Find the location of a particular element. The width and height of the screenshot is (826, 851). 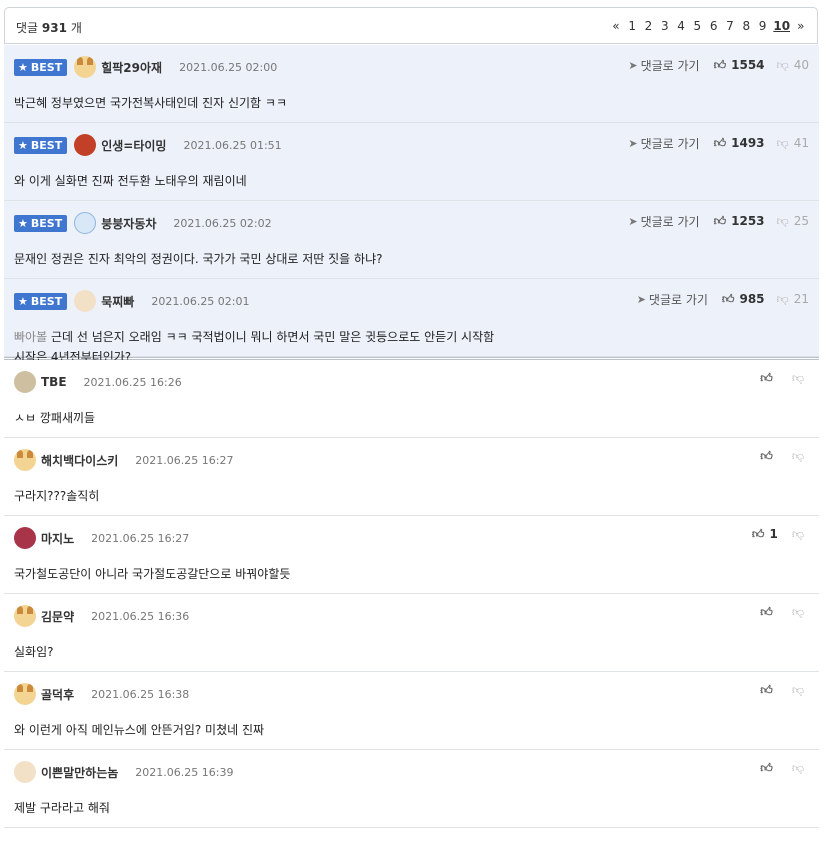

upvote-button: 👍︎ 985 is located at coordinates (743, 299).